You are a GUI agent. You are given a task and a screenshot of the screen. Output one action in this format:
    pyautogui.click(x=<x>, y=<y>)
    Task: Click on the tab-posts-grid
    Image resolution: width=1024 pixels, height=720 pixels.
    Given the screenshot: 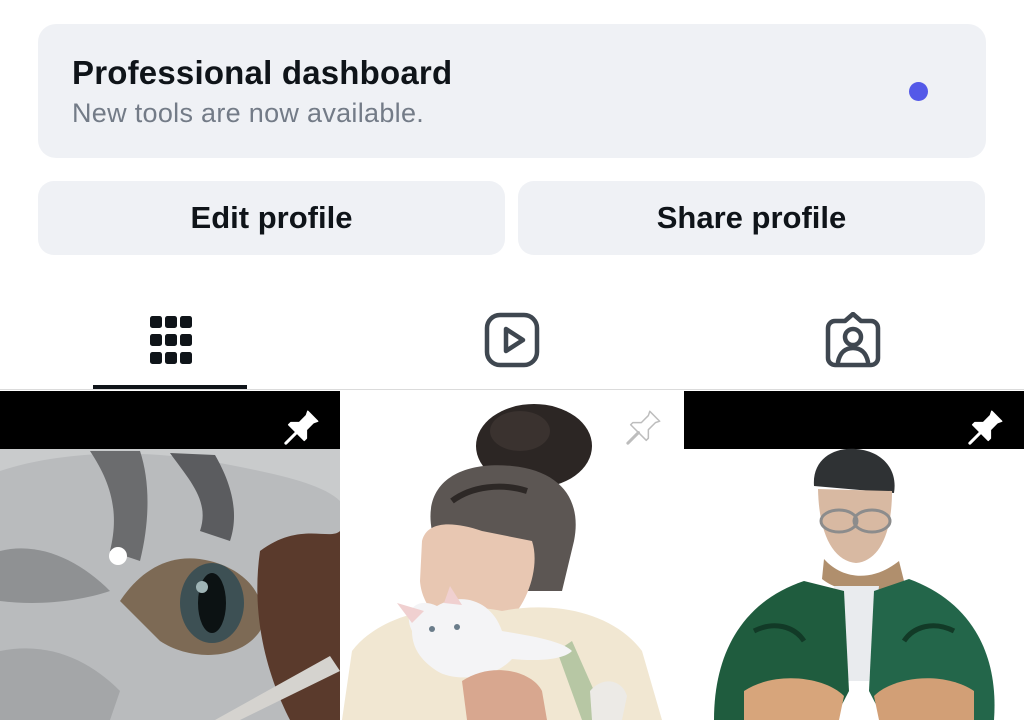 What is the action you would take?
    pyautogui.click(x=170, y=340)
    